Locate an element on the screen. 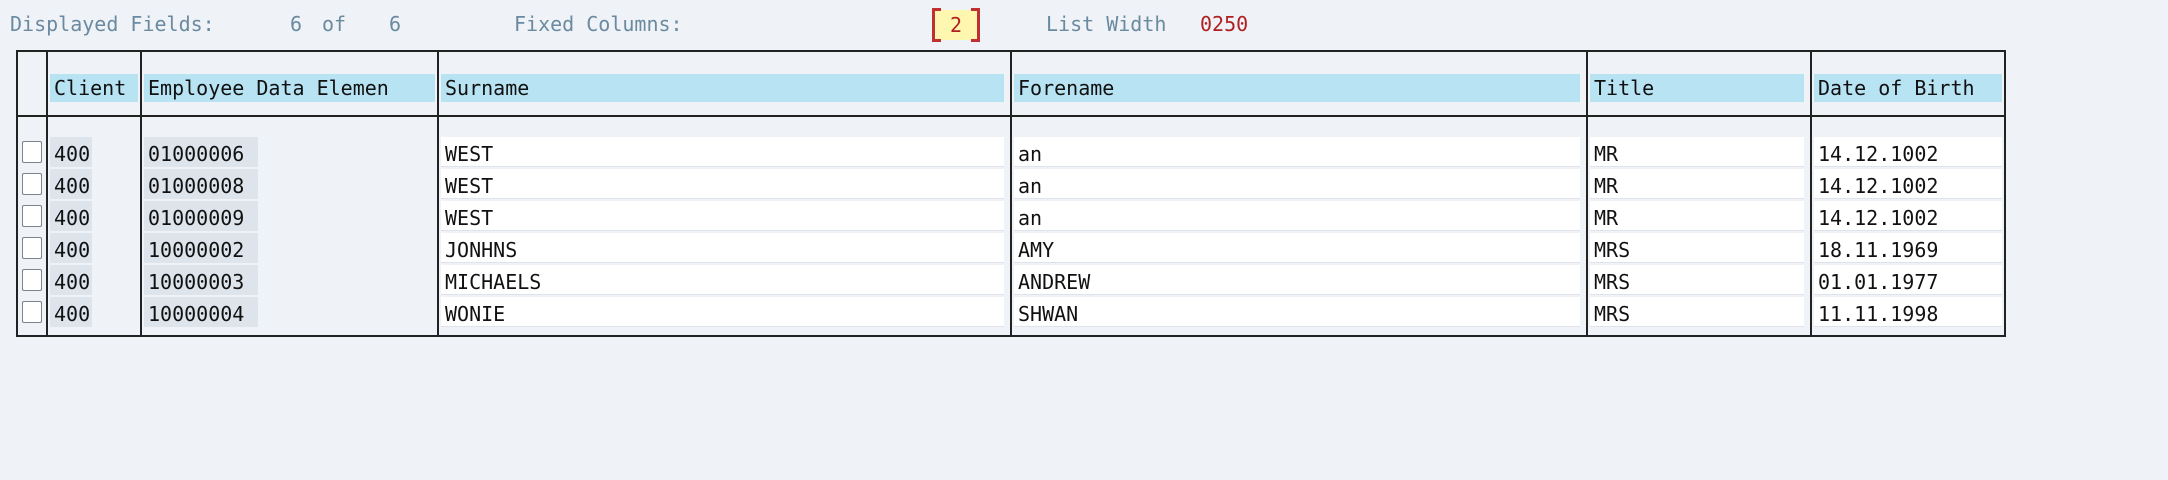 This screenshot has width=2168, height=480. column-header-forename: Forename is located at coordinates (1297, 88).